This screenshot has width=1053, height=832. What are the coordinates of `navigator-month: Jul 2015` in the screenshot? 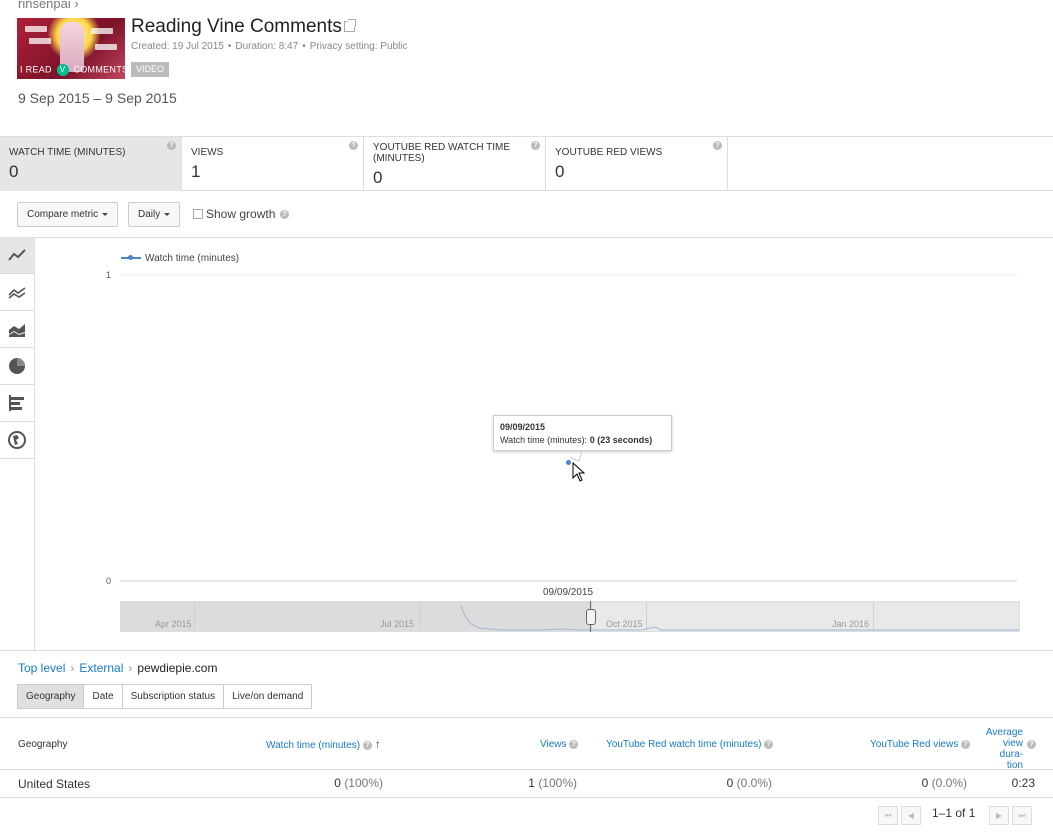 It's located at (397, 624).